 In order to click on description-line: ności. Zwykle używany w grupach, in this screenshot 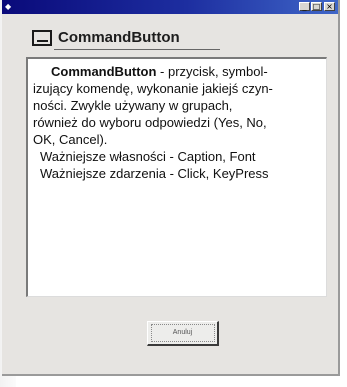, I will do `click(133, 105)`.